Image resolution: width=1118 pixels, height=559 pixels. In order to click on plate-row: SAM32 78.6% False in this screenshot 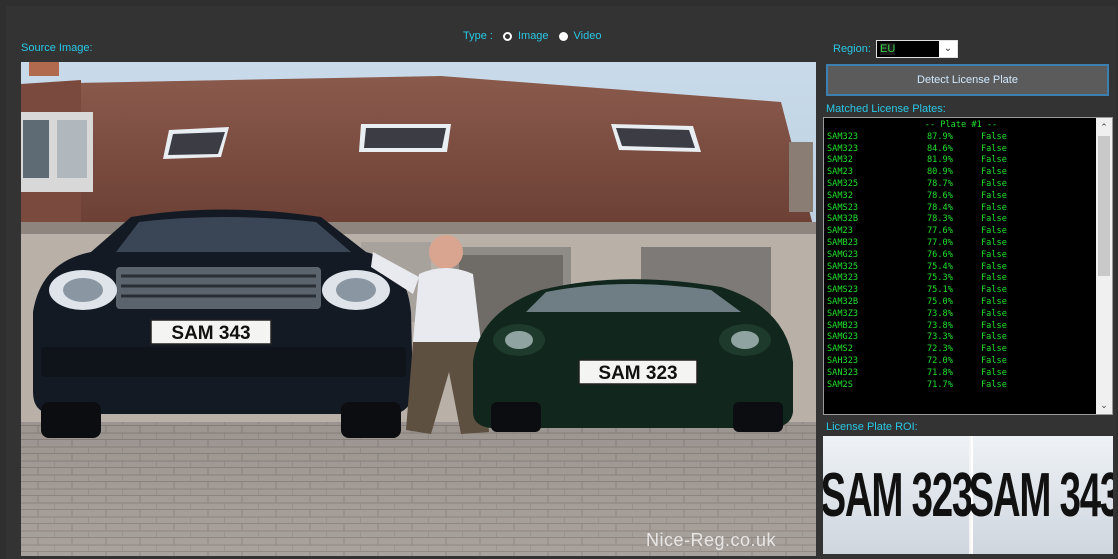, I will do `click(961, 197)`.